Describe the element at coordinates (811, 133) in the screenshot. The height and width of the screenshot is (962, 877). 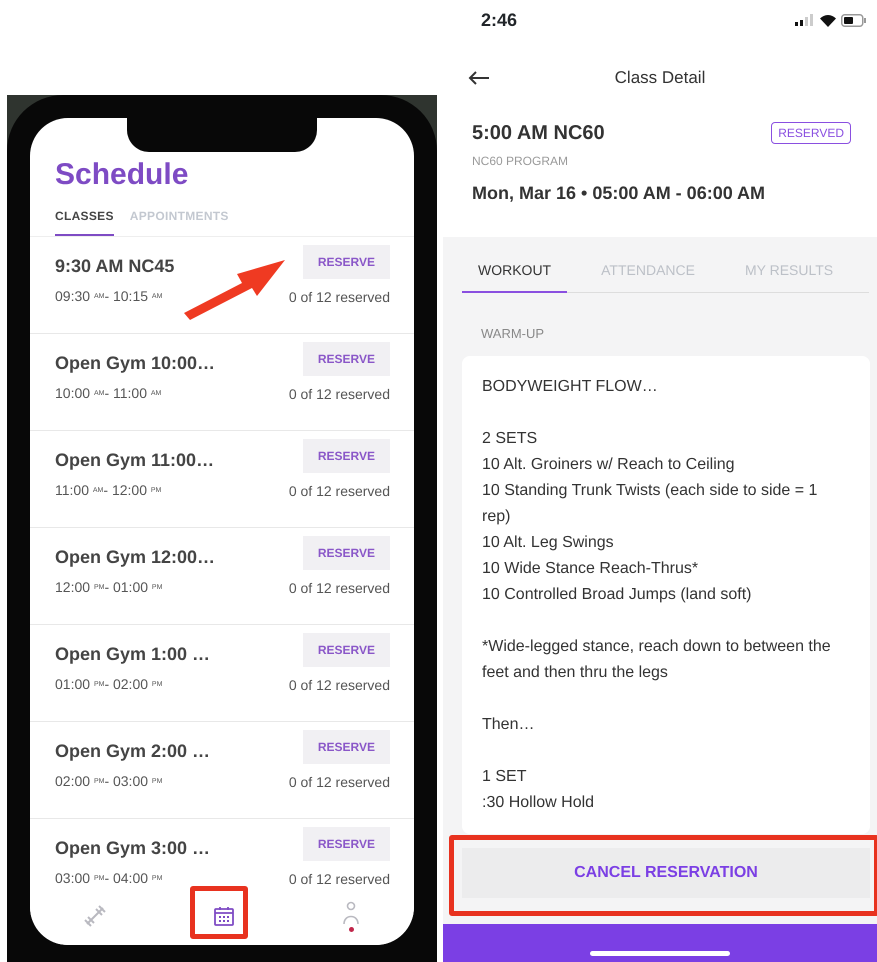
I see `status-badge: RESERVED` at that location.